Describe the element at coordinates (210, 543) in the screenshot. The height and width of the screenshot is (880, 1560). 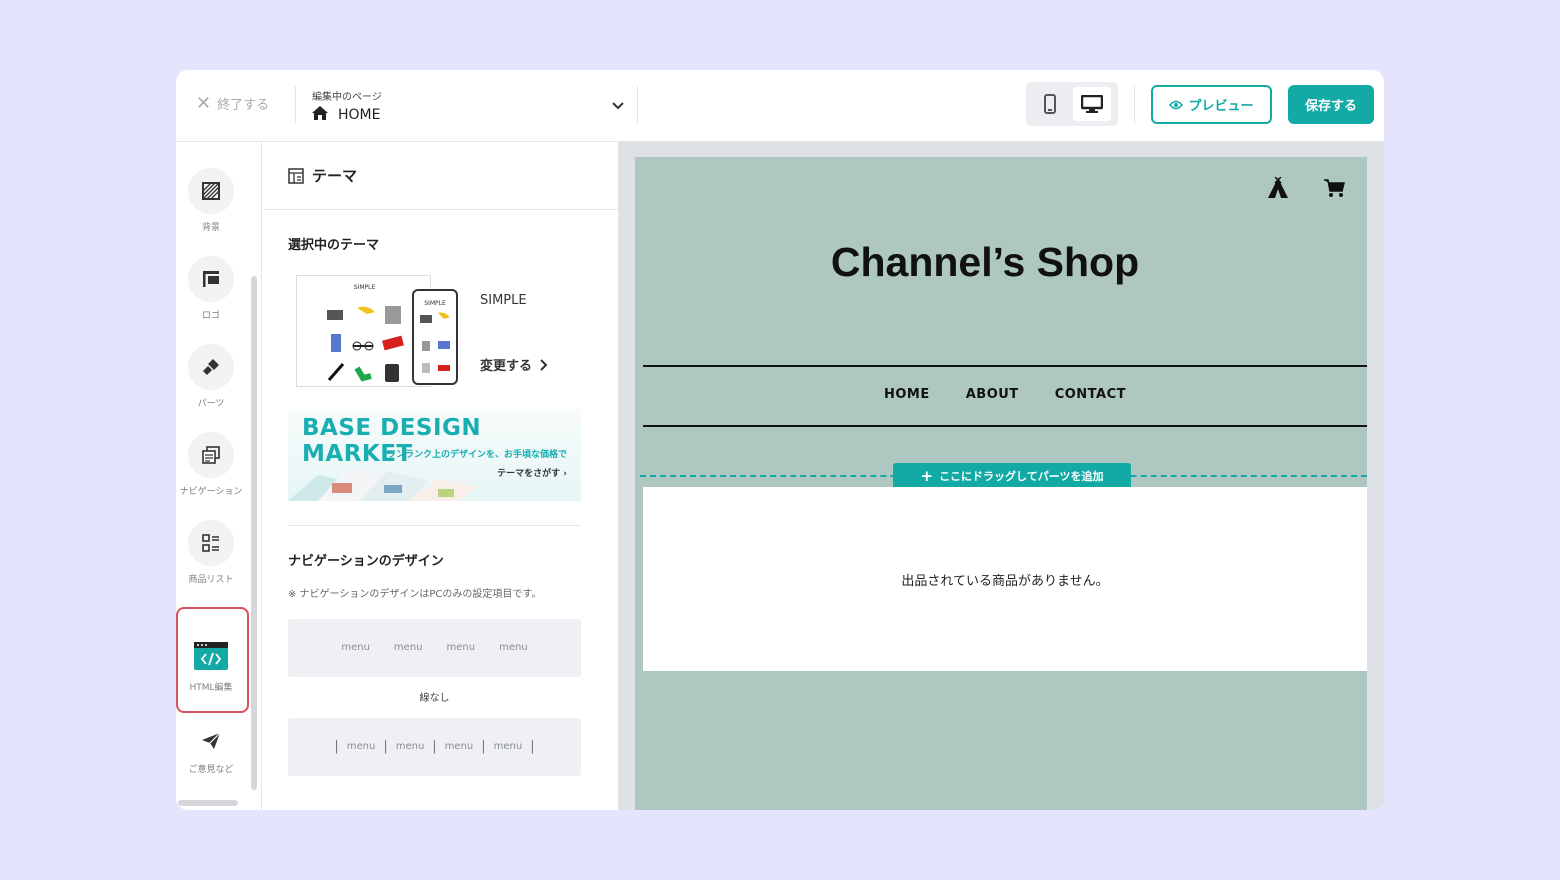
I see `product-list-icon` at that location.